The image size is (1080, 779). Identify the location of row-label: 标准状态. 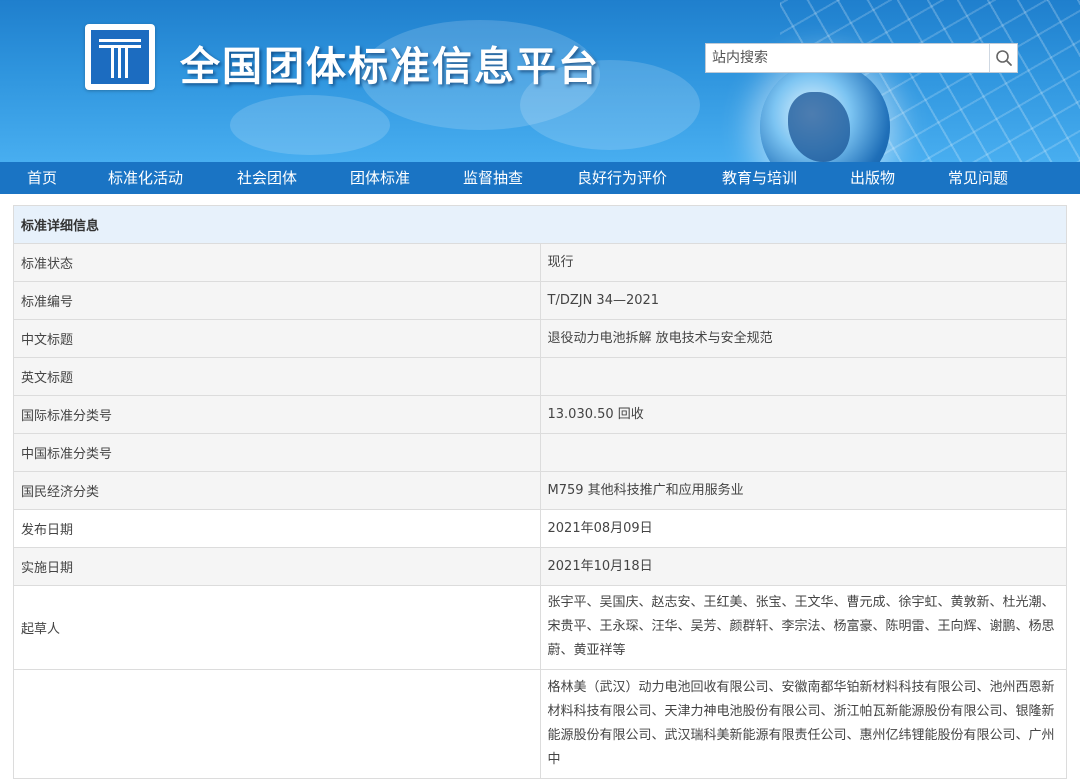
(277, 262).